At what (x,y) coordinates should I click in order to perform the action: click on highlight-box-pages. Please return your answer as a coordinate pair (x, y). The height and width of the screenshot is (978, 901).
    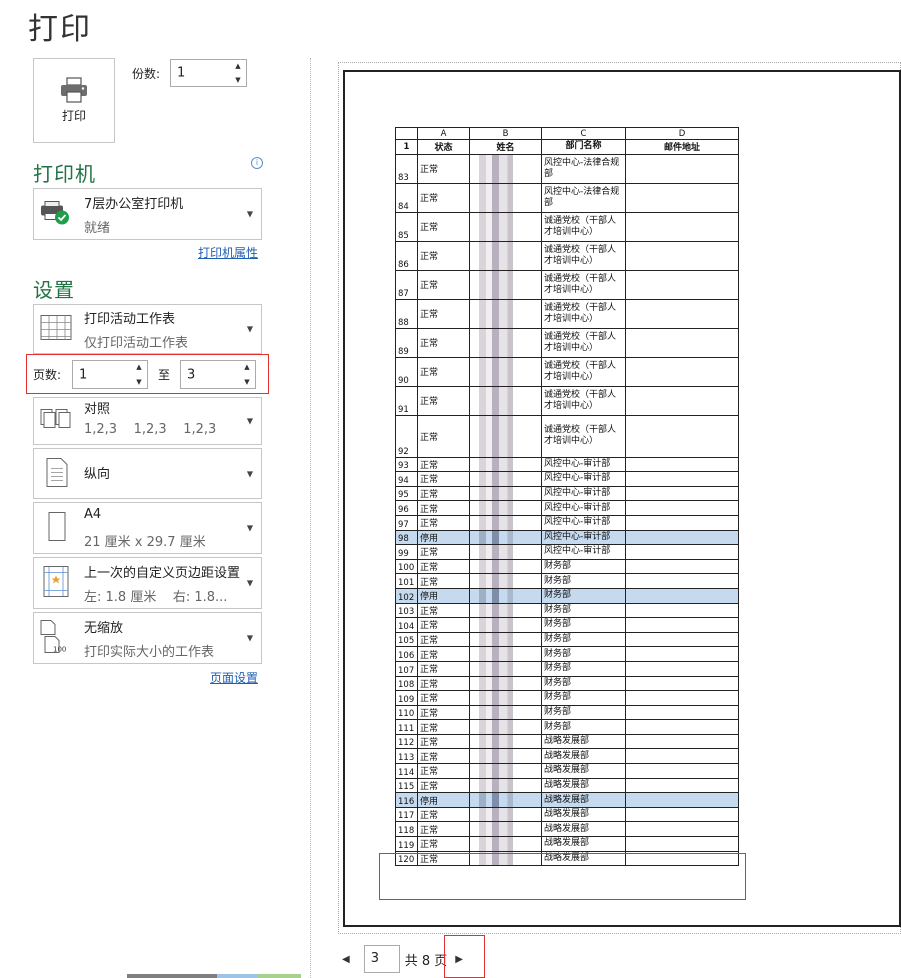
    Looking at the image, I should click on (147, 374).